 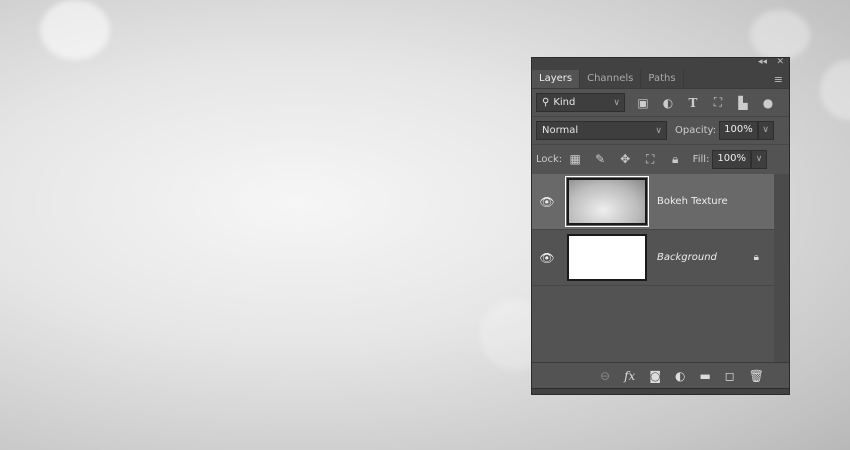 What do you see at coordinates (696, 130) in the screenshot?
I see `opacity-label: Opacity:` at bounding box center [696, 130].